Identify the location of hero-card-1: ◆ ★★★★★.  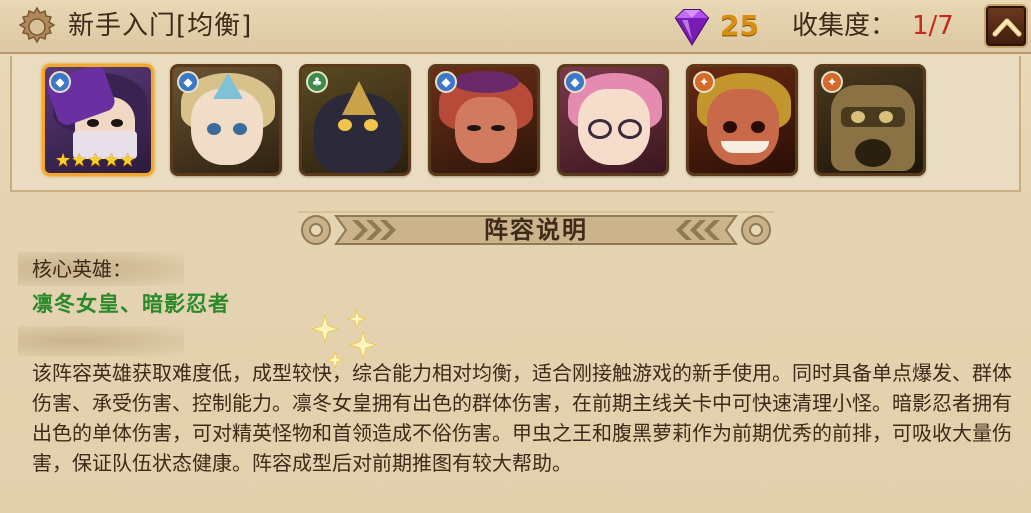
(98, 120).